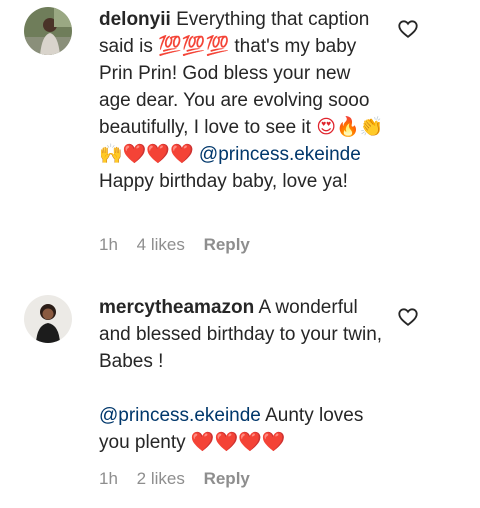 The image size is (480, 508). Describe the element at coordinates (194, 46) in the screenshot. I see `hundred-emoji: 💯💯💯` at that location.